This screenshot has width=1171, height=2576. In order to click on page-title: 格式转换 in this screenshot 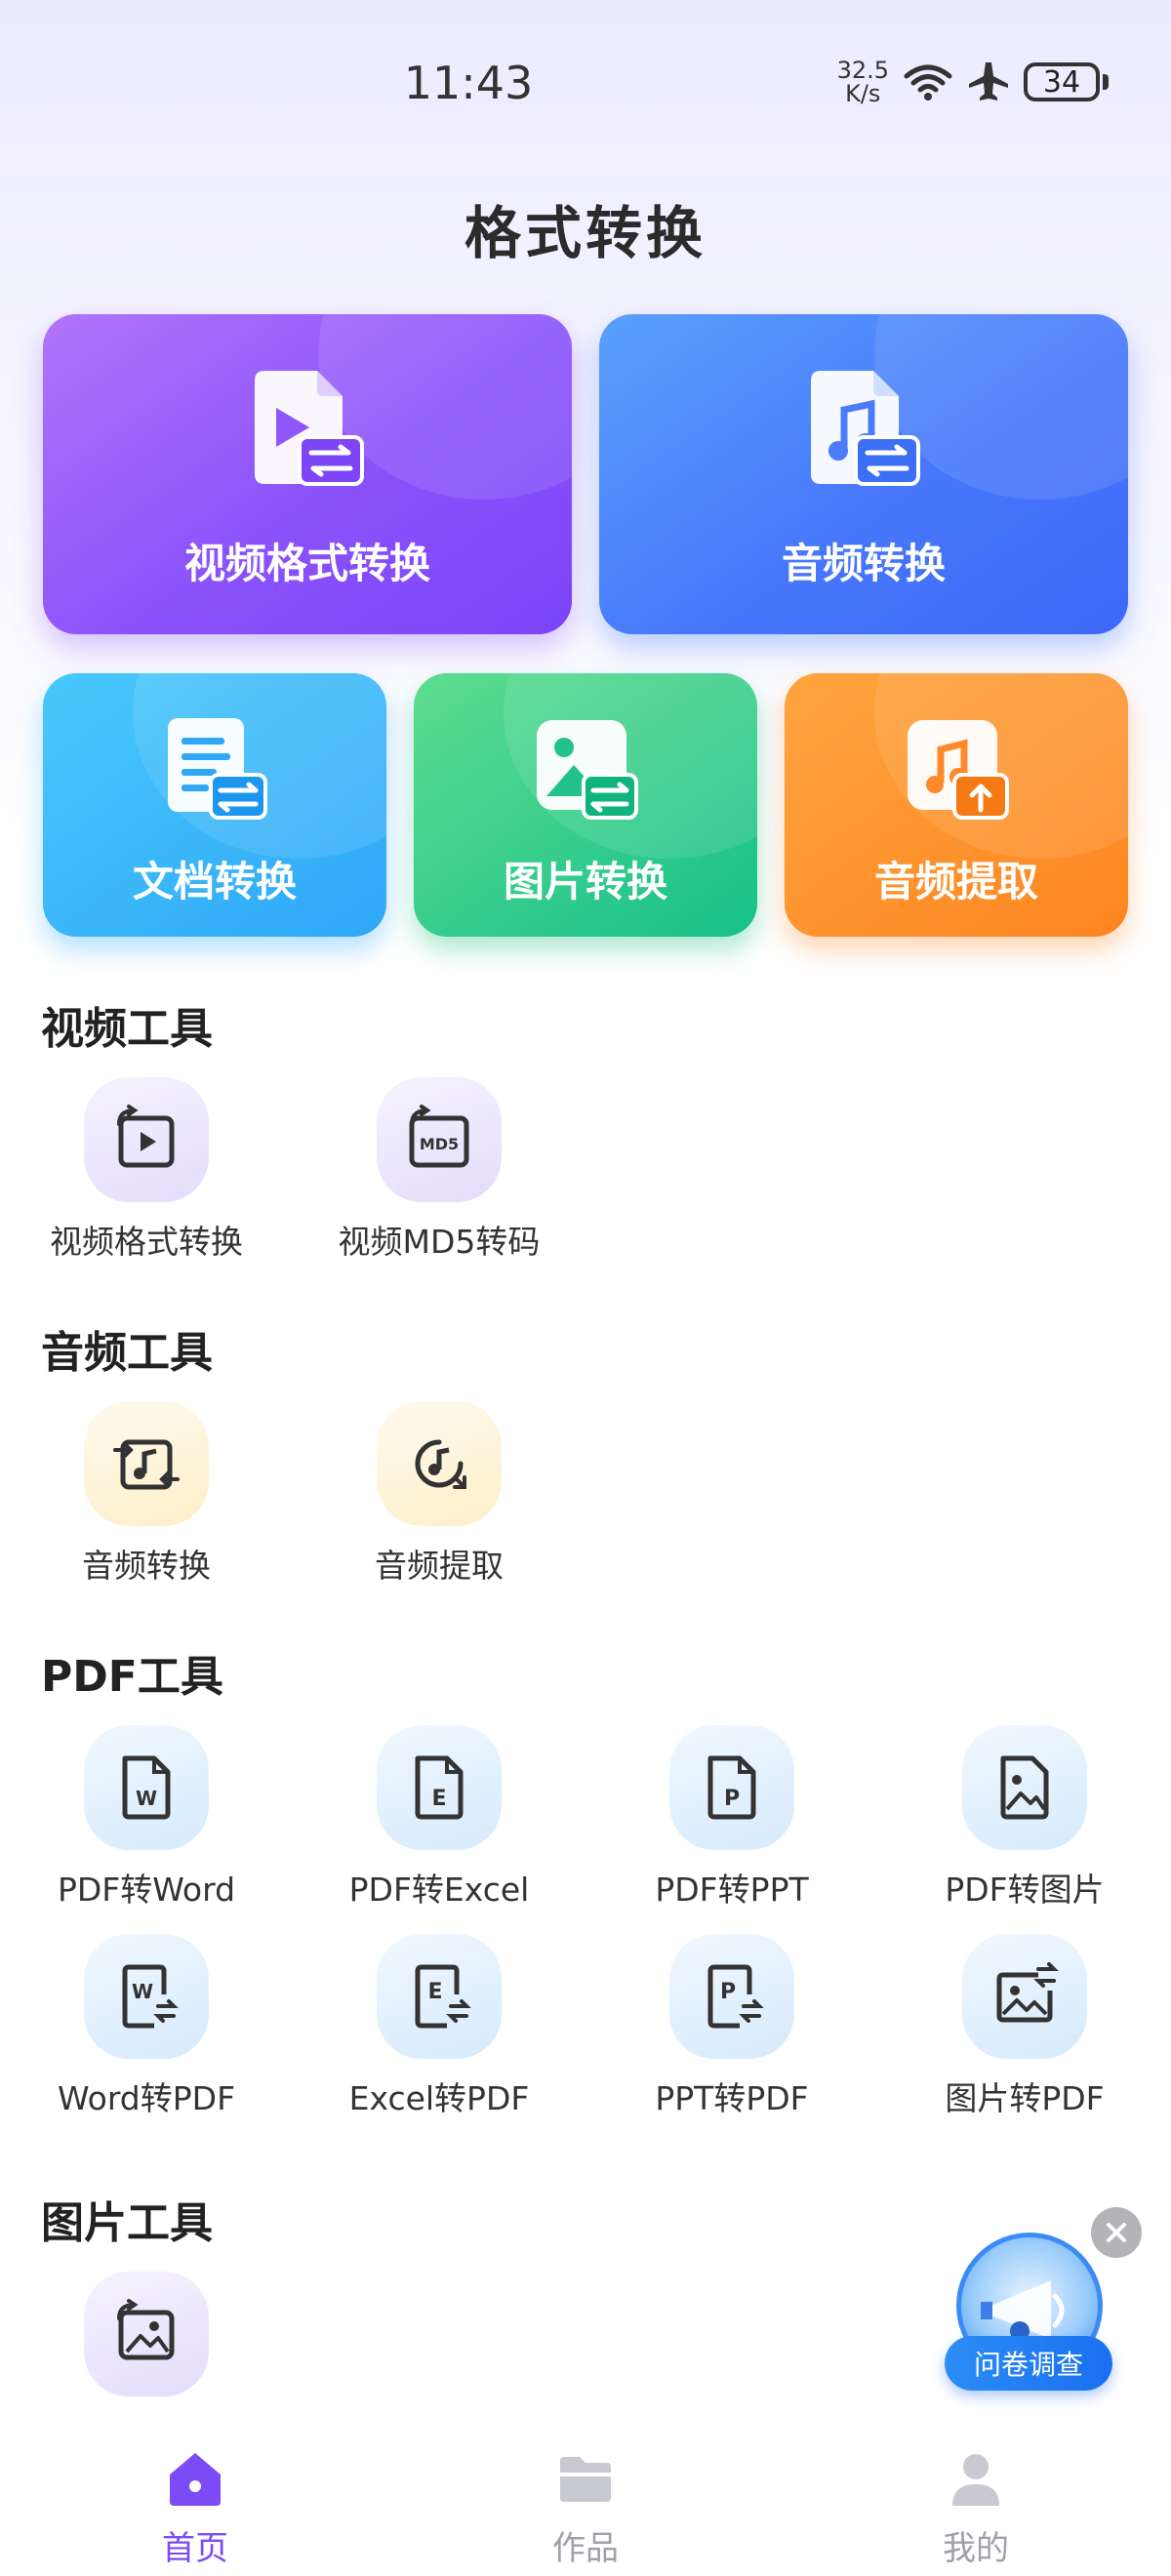, I will do `click(585, 233)`.